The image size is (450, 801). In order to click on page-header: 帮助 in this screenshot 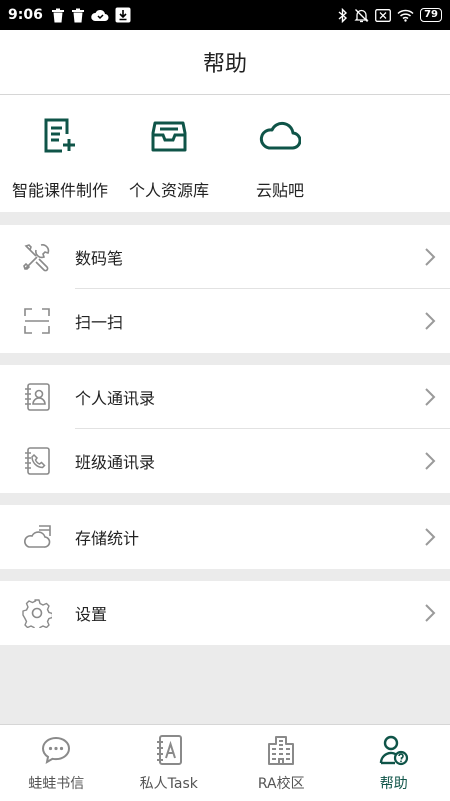, I will do `click(225, 62)`.